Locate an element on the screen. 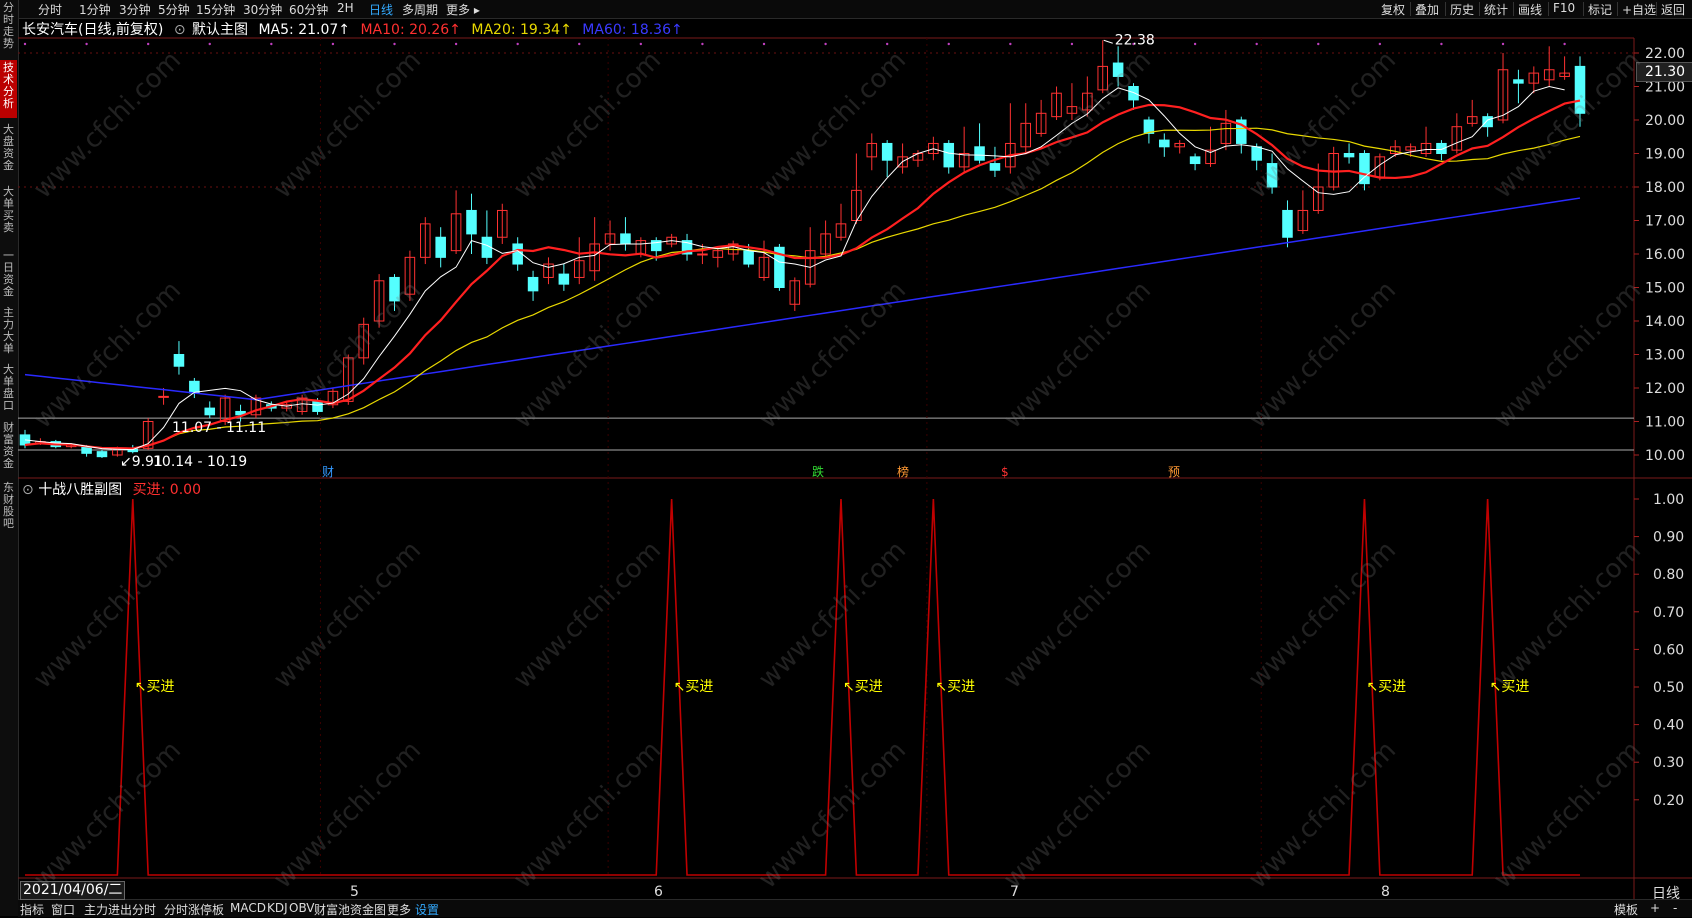 This screenshot has width=1692, height=918. sub-chart-header: ⊙ 十战八胜副图 买进: 0.00 is located at coordinates (111, 489).